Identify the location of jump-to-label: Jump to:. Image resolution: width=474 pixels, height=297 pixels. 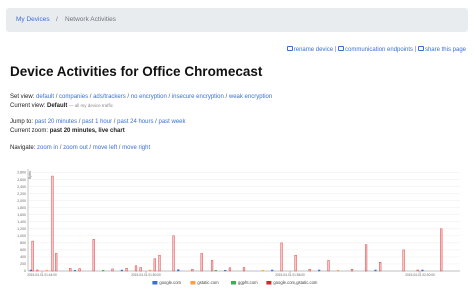
(22, 122).